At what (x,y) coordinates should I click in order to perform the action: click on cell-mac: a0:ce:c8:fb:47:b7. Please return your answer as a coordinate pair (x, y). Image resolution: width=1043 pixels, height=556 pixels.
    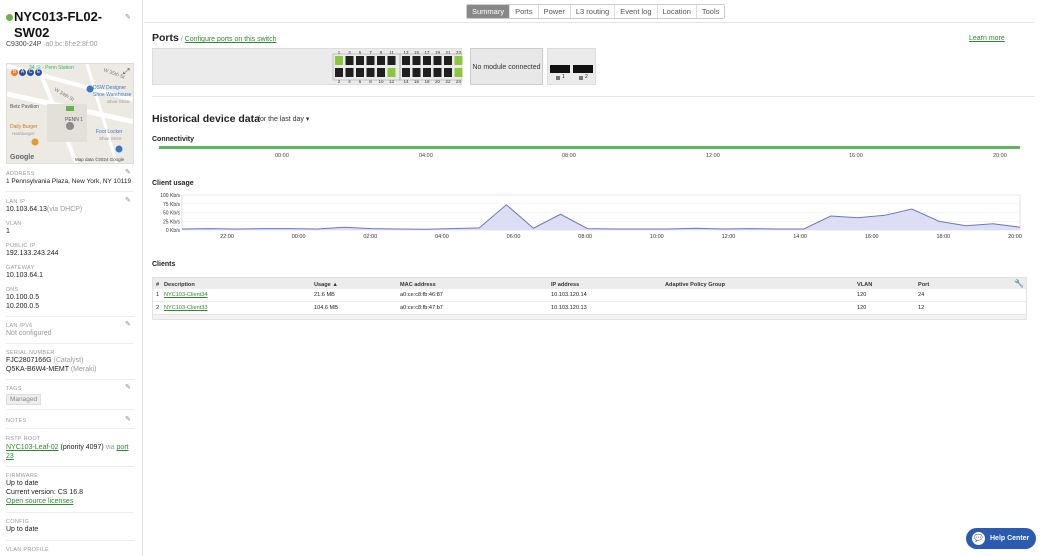
    Looking at the image, I should click on (421, 308).